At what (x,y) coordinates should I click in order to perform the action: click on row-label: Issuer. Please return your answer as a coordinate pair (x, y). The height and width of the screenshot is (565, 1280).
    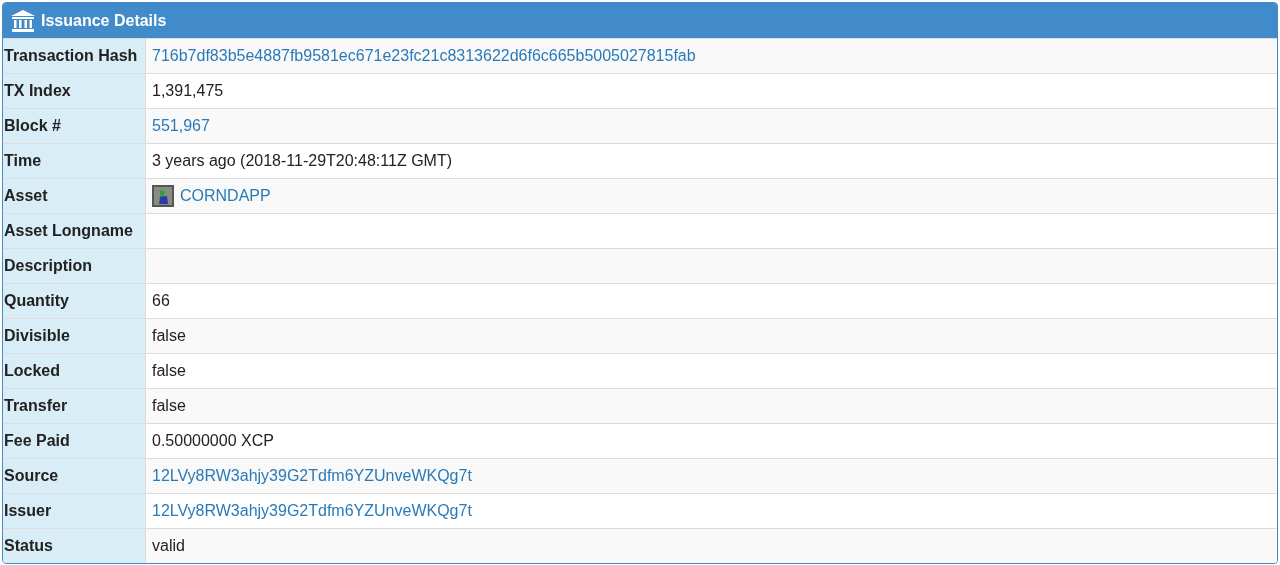
    Looking at the image, I should click on (74, 511).